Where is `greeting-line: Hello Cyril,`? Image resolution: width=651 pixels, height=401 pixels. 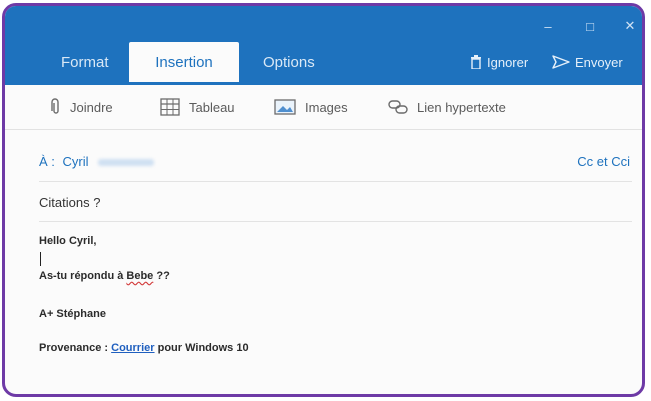 greeting-line: Hello Cyril, is located at coordinates (68, 241).